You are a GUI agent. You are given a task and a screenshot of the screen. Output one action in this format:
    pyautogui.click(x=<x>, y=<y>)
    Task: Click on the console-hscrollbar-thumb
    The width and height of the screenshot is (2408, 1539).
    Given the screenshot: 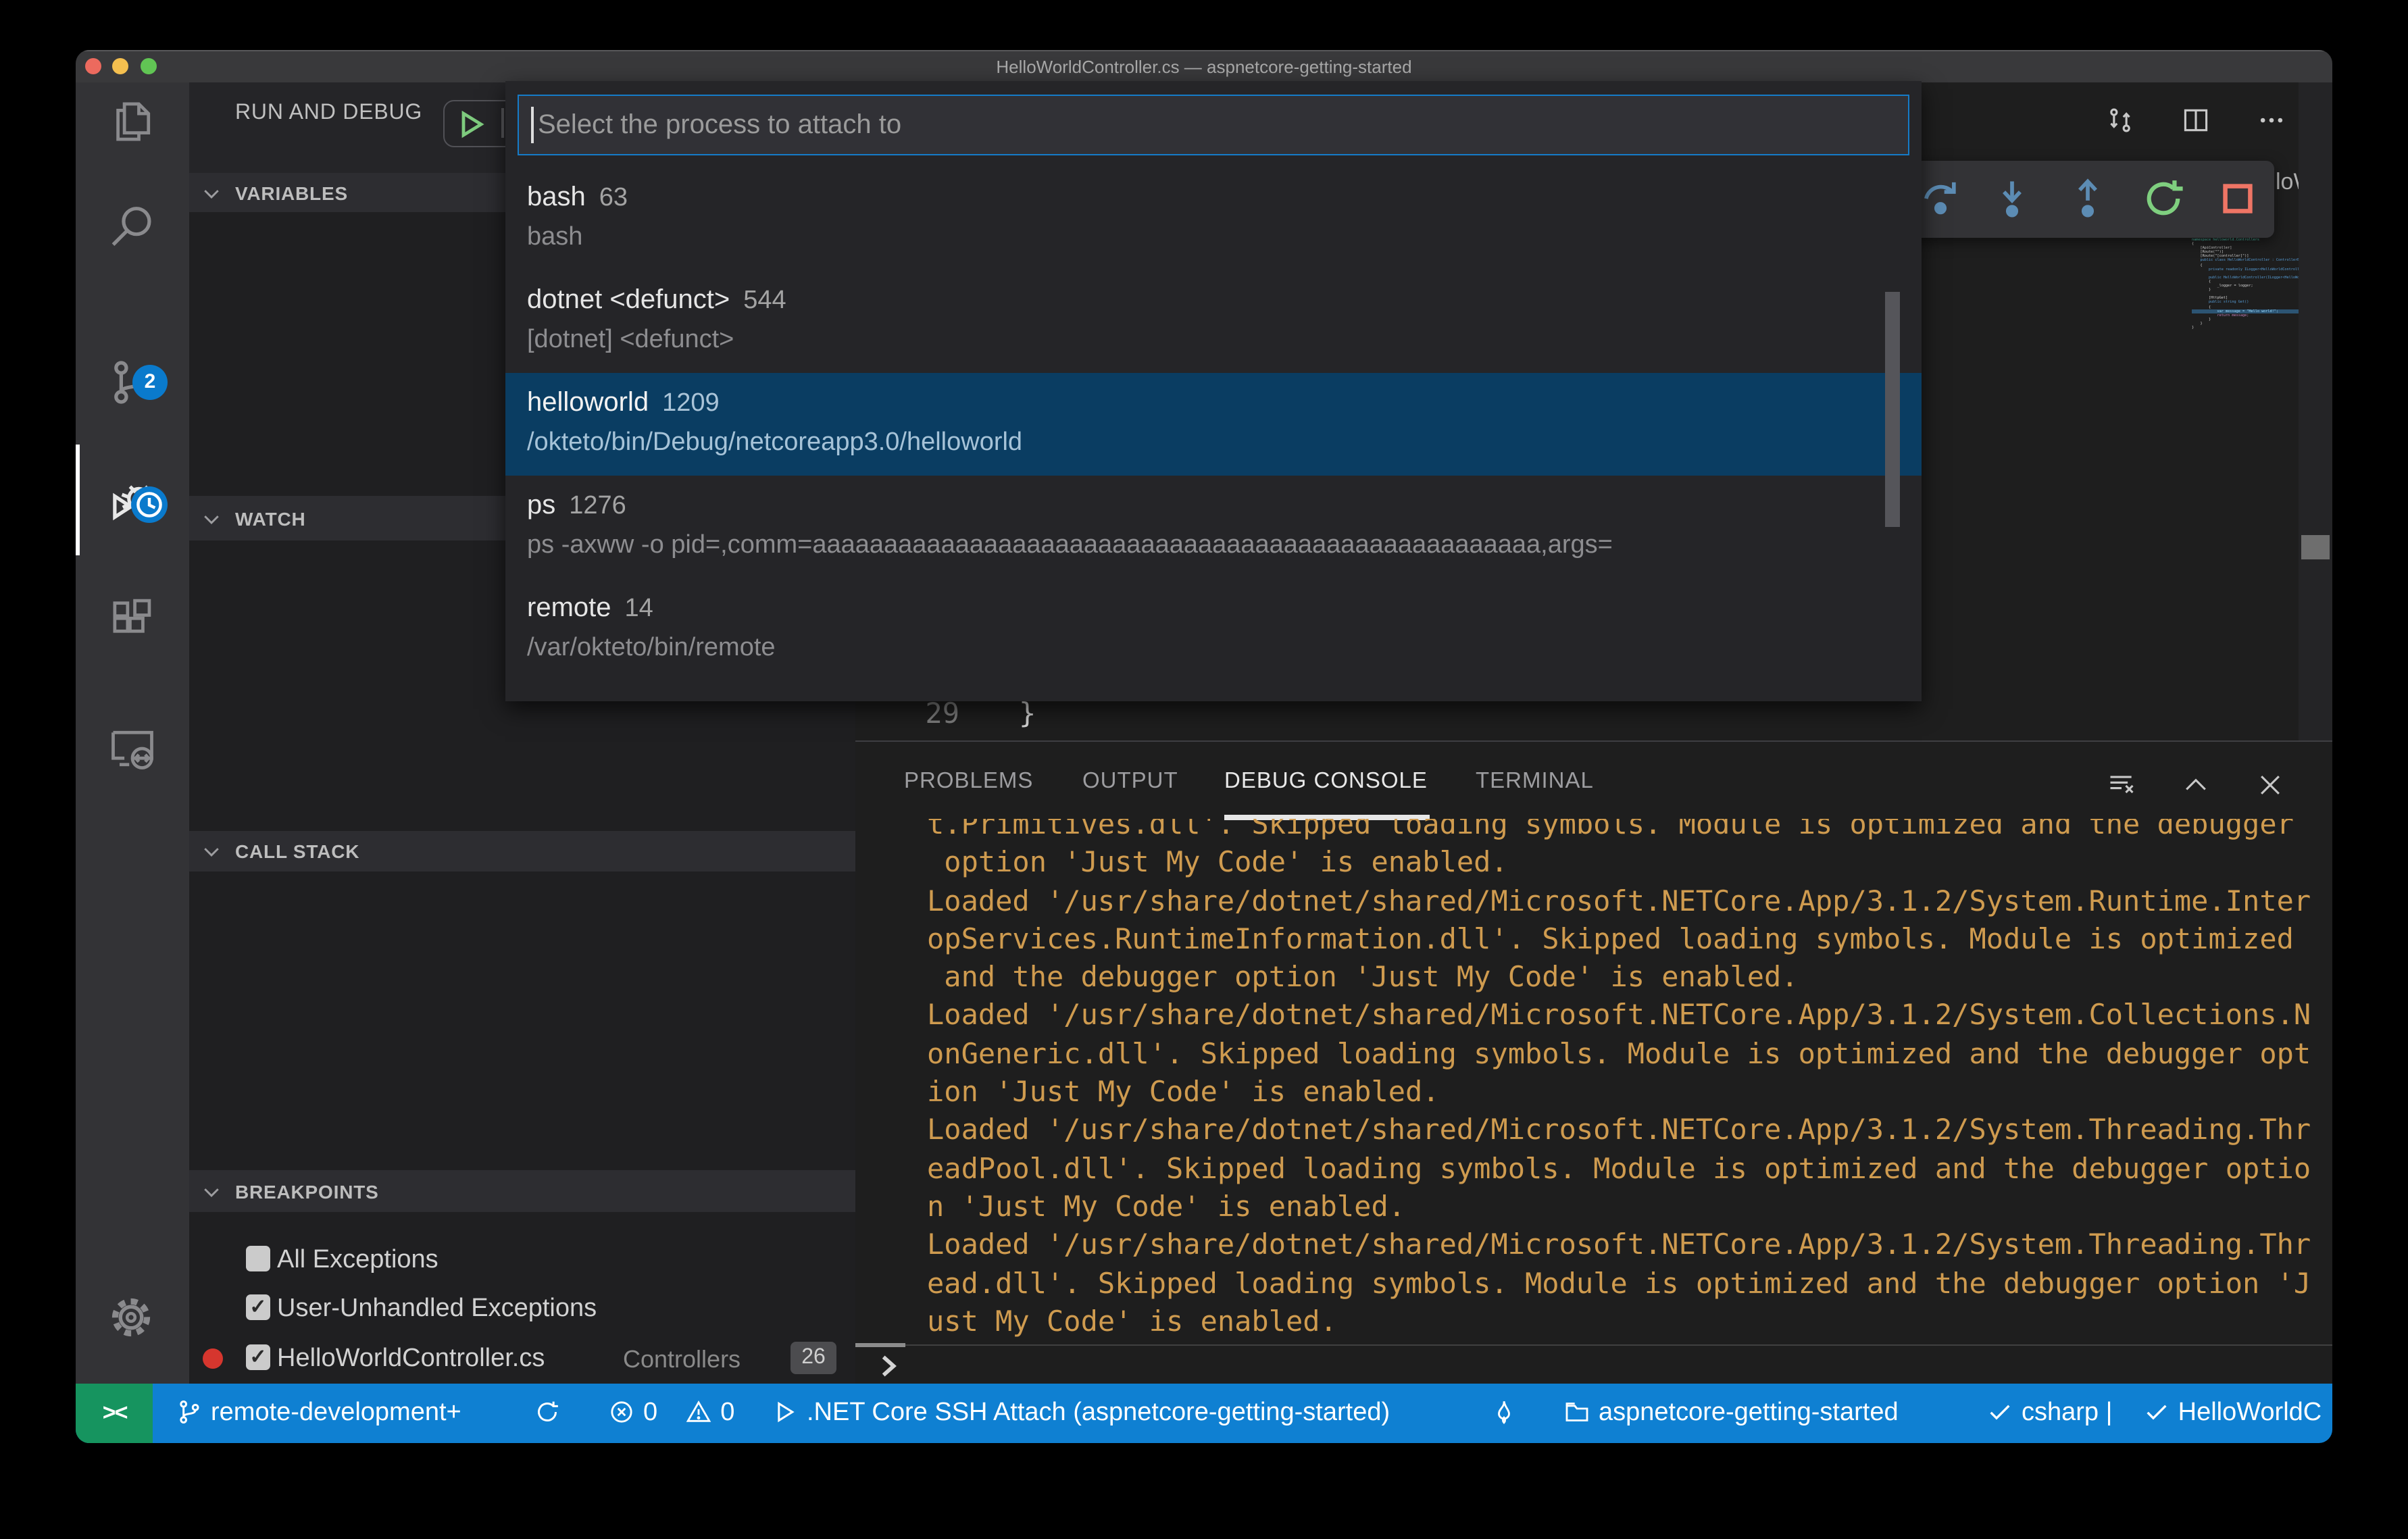 What is the action you would take?
    pyautogui.click(x=880, y=1344)
    